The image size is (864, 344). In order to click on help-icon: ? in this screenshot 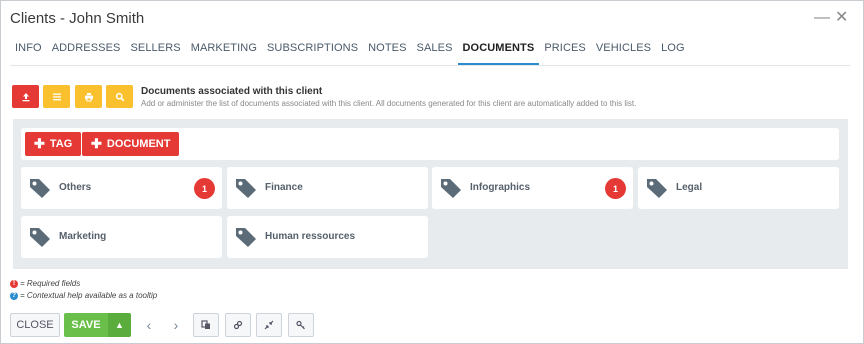, I will do `click(14, 295)`.